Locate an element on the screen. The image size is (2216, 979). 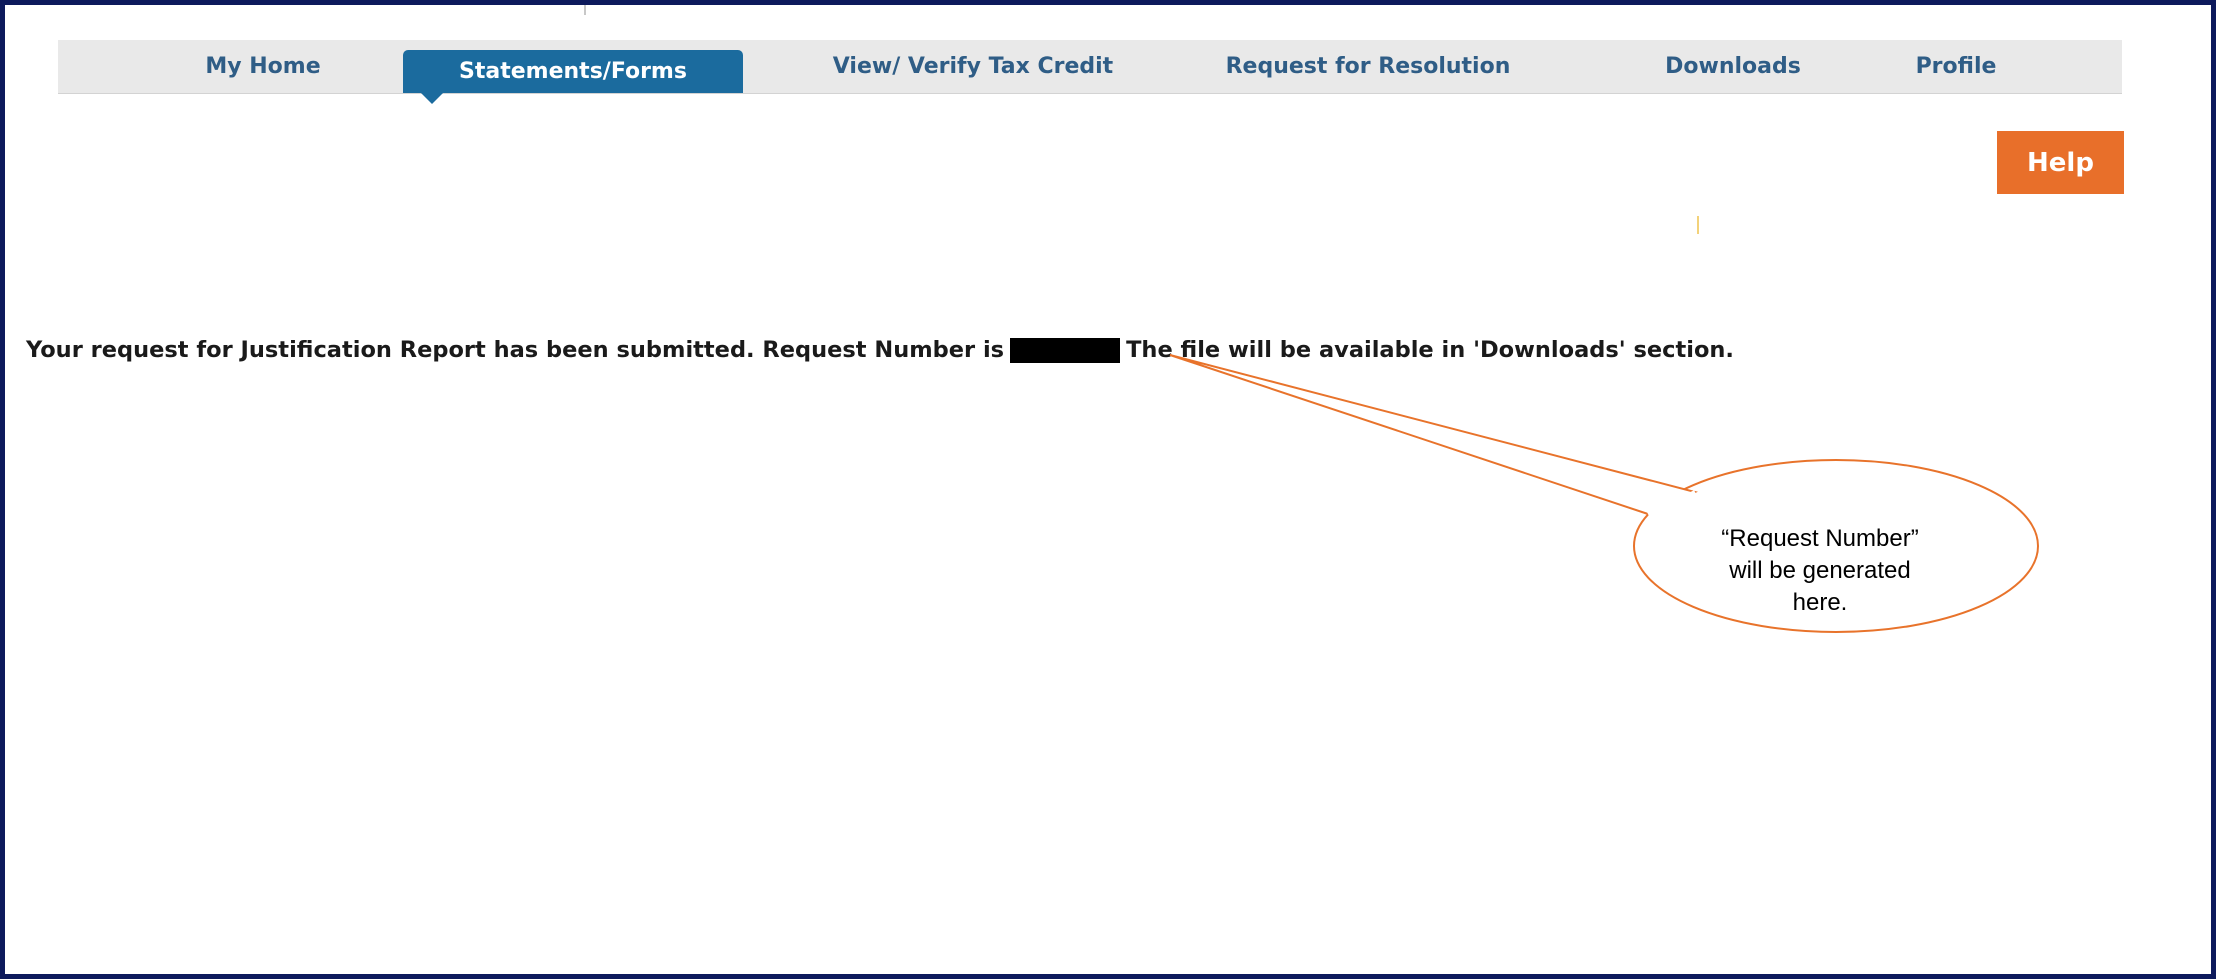
tab-profile: Profile is located at coordinates (1956, 66).